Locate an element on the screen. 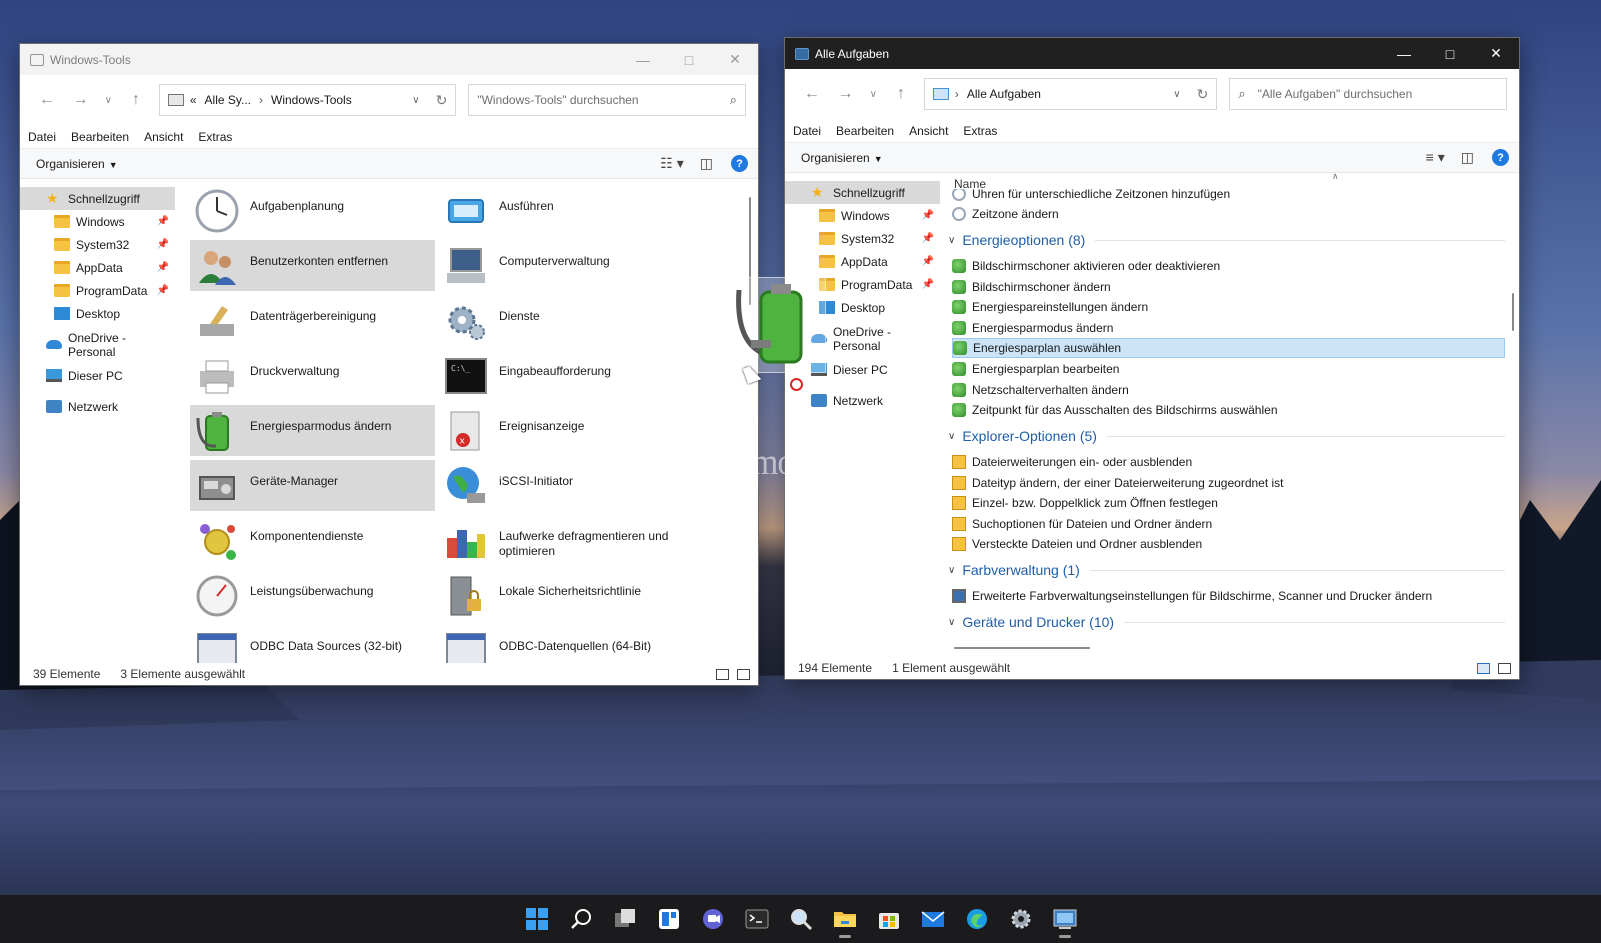  search-icon is located at coordinates (581, 919).